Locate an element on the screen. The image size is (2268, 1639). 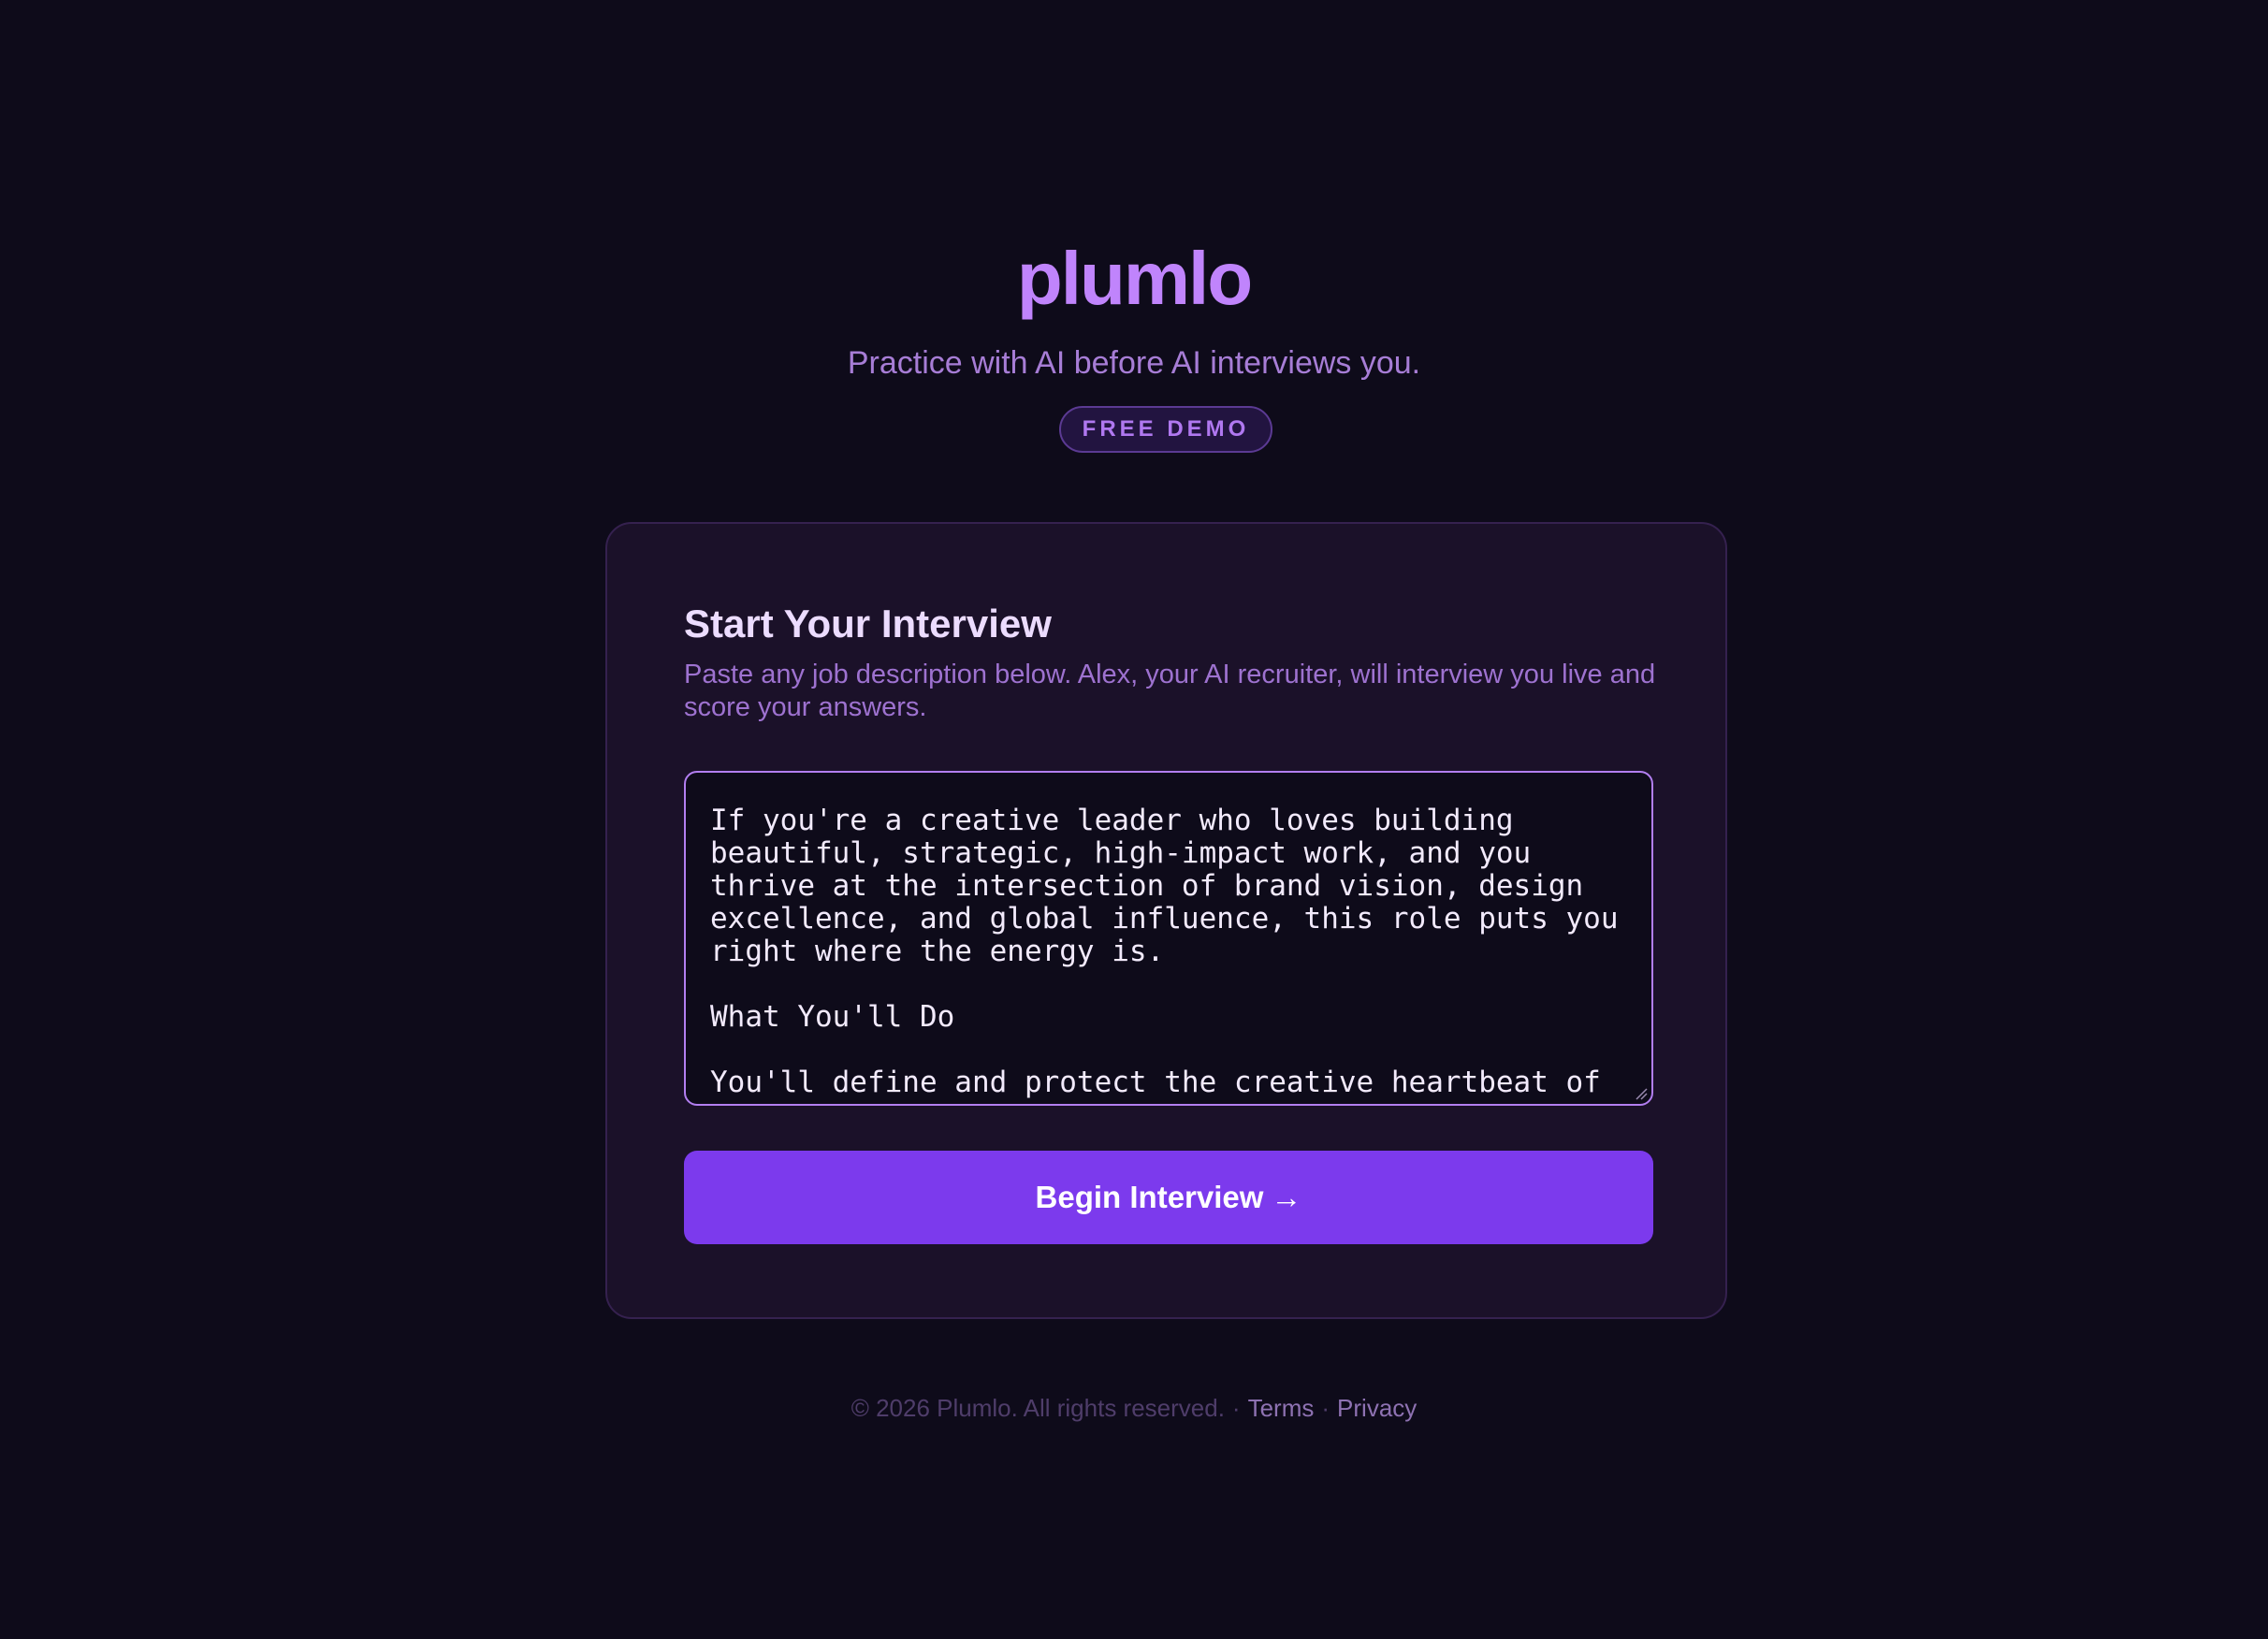
brand-logo: plumlo is located at coordinates (1134, 279).